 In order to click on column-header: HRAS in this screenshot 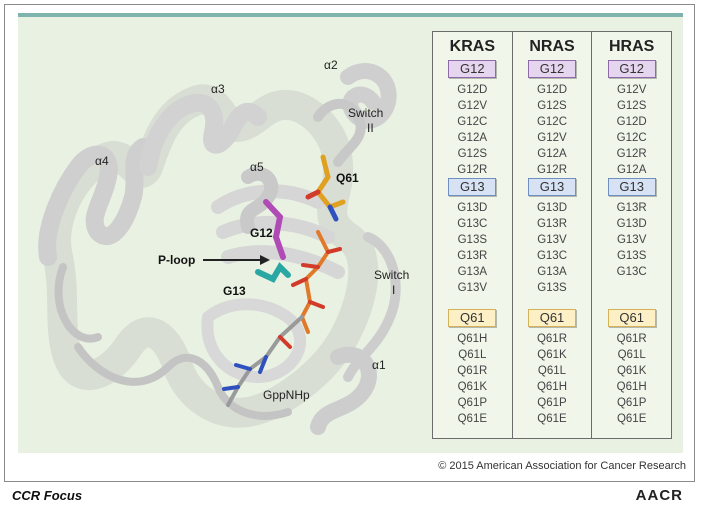, I will do `click(632, 46)`.